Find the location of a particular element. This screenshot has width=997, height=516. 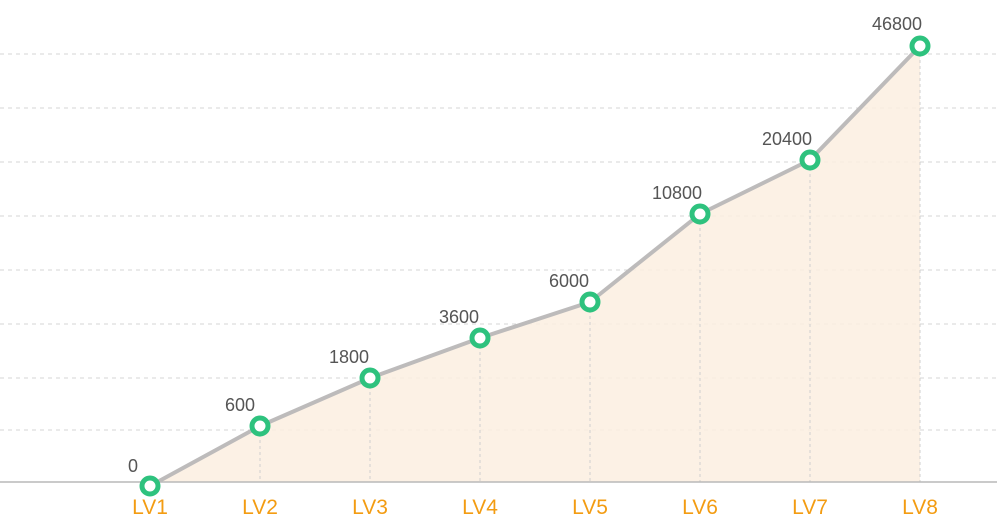

data-point-lv5 is located at coordinates (590, 302).